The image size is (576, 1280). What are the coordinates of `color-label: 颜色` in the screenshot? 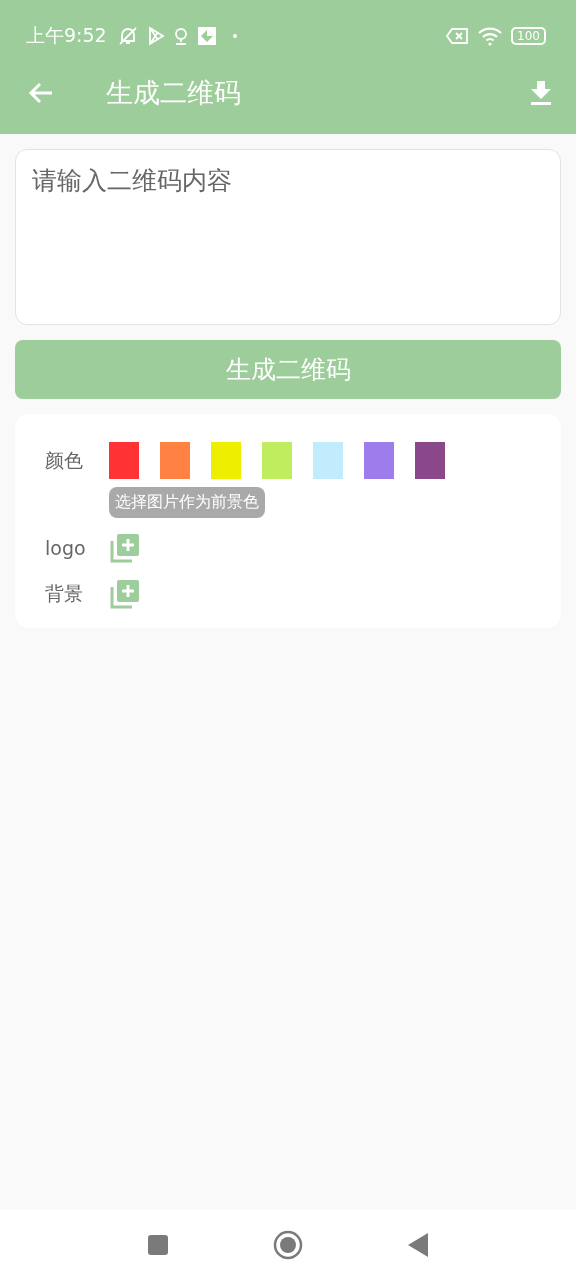 It's located at (64, 460).